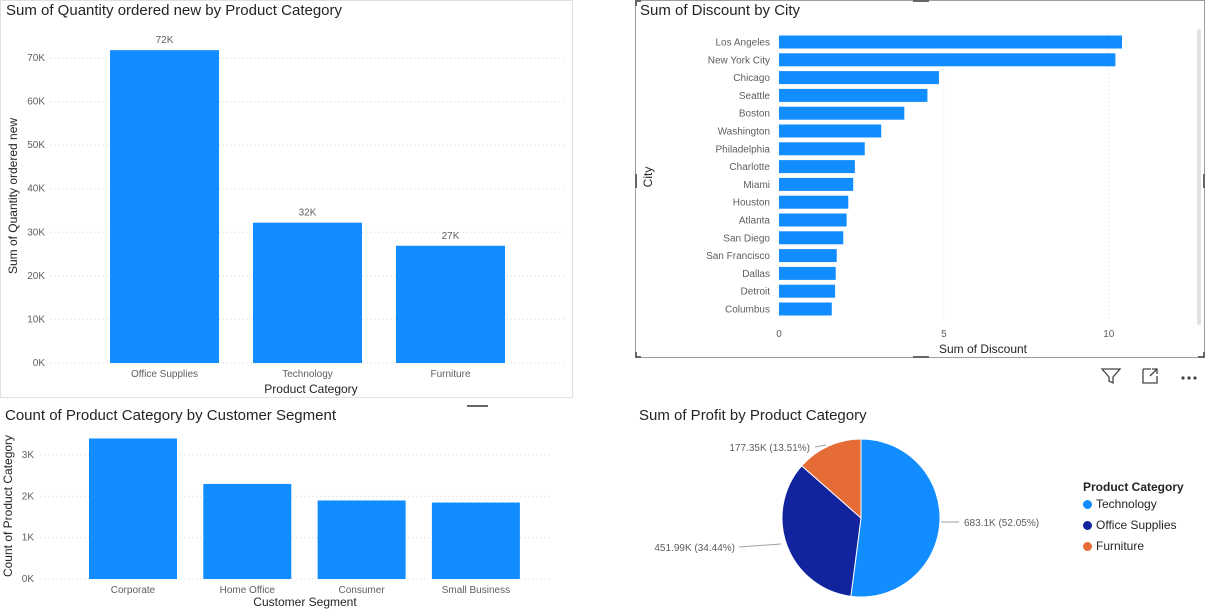  Describe the element at coordinates (28, 496) in the screenshot. I see `y-tick-label: 2K` at that location.